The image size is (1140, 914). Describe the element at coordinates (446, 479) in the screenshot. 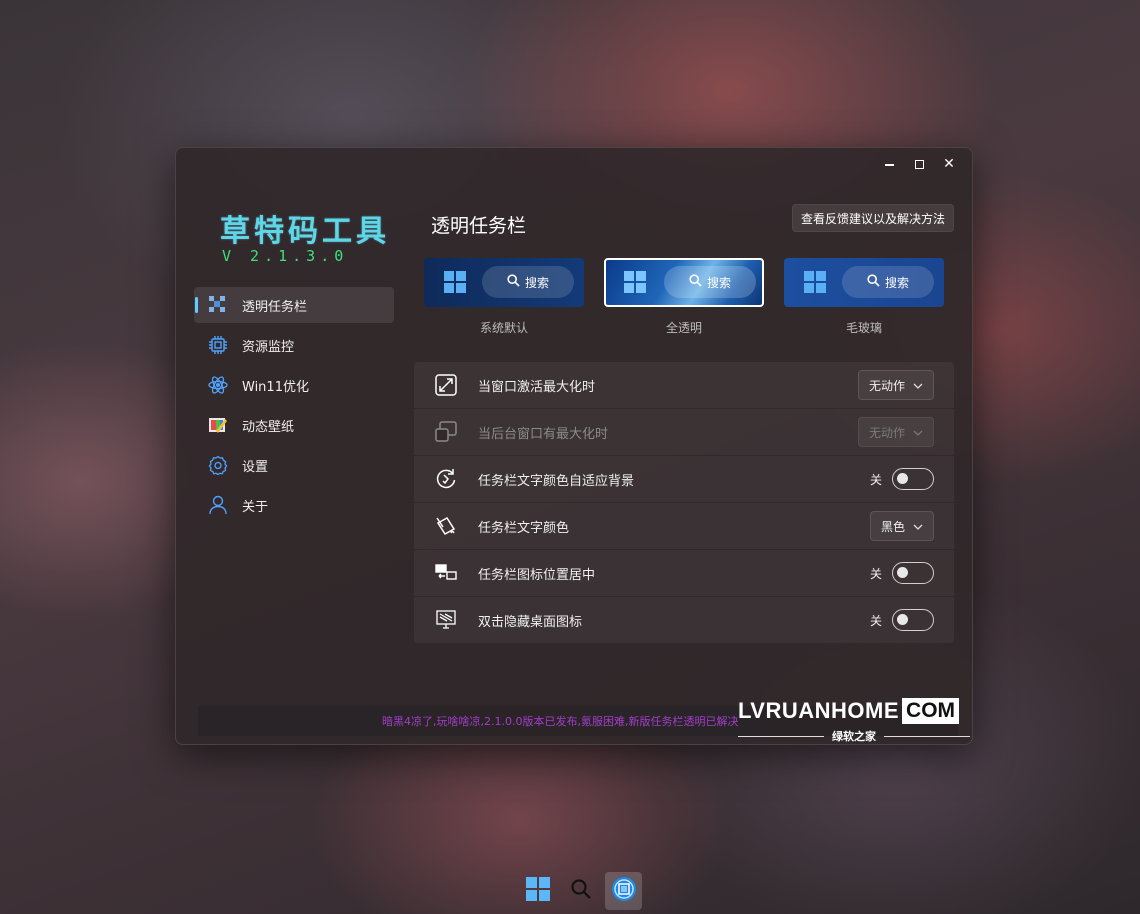

I see `adaptive-color-icon` at that location.